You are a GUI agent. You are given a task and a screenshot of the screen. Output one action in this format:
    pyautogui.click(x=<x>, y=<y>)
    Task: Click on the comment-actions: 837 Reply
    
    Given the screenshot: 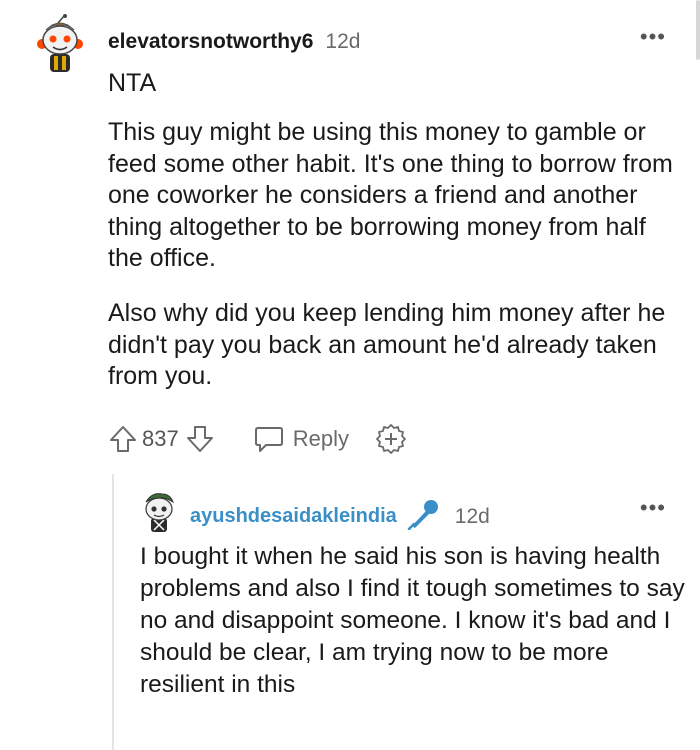 What is the action you would take?
    pyautogui.click(x=257, y=439)
    